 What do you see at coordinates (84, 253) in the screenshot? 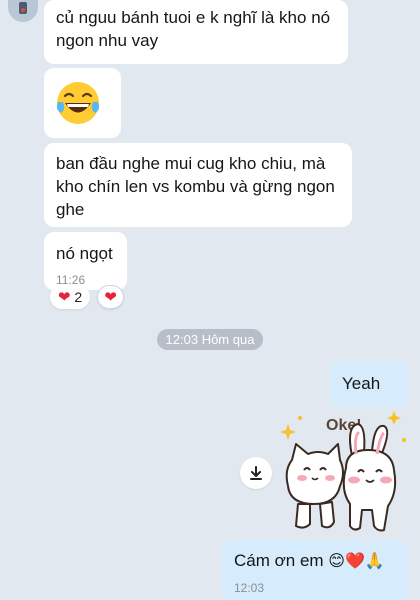
I see `message-text: nó ngọt` at bounding box center [84, 253].